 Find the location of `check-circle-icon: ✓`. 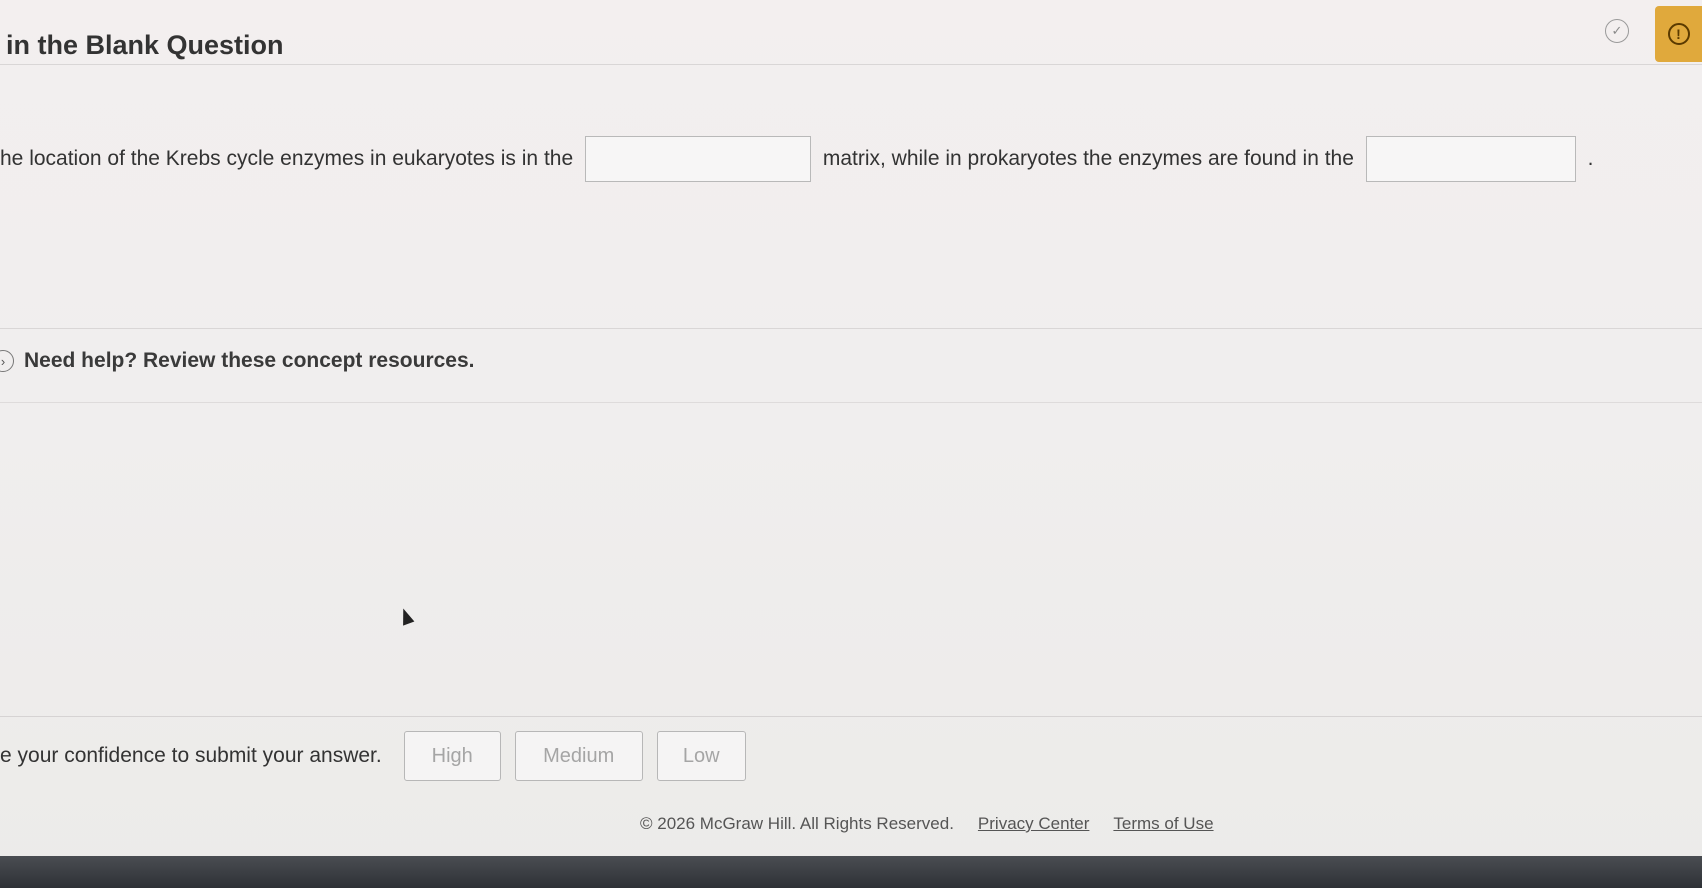

check-circle-icon: ✓ is located at coordinates (1617, 31).